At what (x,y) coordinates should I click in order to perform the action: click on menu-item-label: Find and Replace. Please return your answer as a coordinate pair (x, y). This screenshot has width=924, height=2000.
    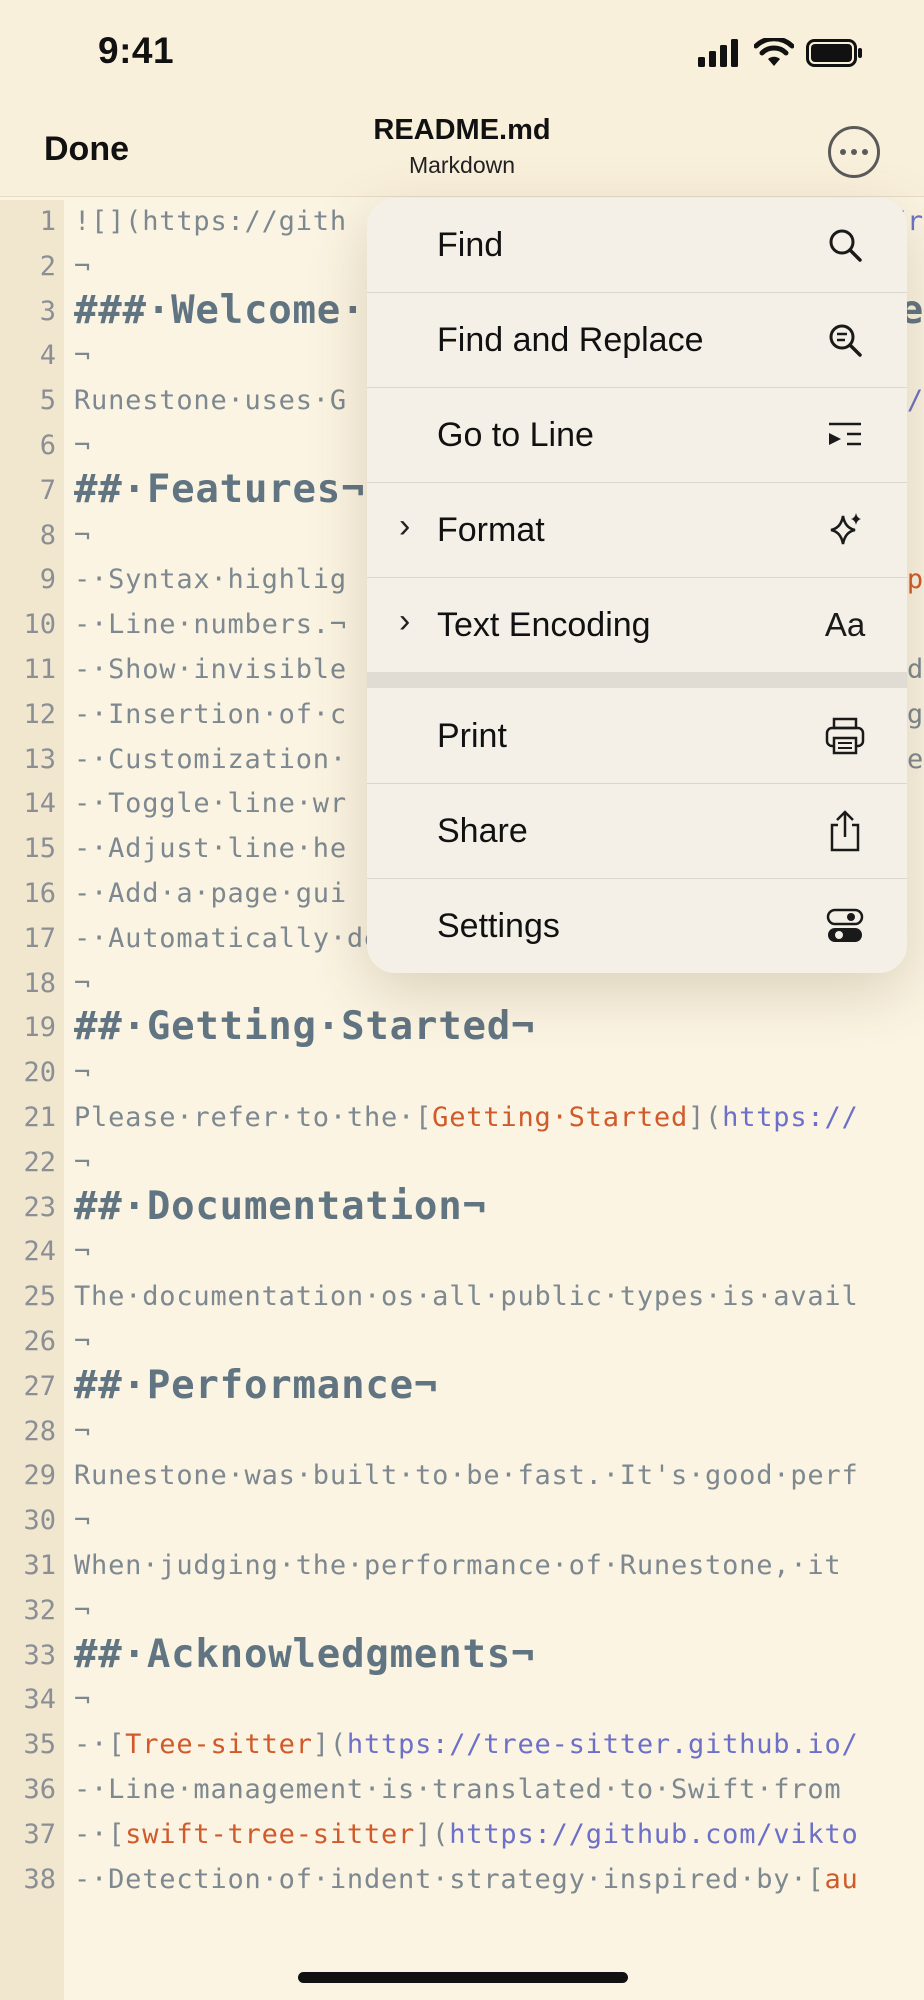
    Looking at the image, I should click on (570, 340).